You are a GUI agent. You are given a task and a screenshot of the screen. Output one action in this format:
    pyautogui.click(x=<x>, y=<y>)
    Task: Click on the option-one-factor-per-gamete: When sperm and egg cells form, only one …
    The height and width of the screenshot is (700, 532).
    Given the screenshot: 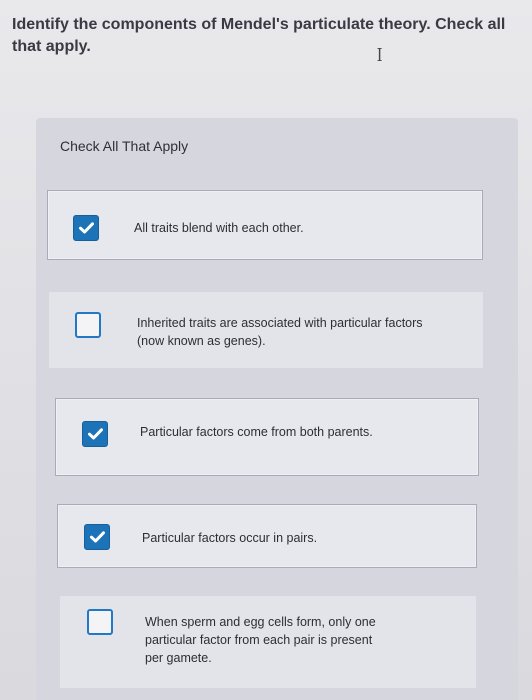 What is the action you would take?
    pyautogui.click(x=268, y=642)
    